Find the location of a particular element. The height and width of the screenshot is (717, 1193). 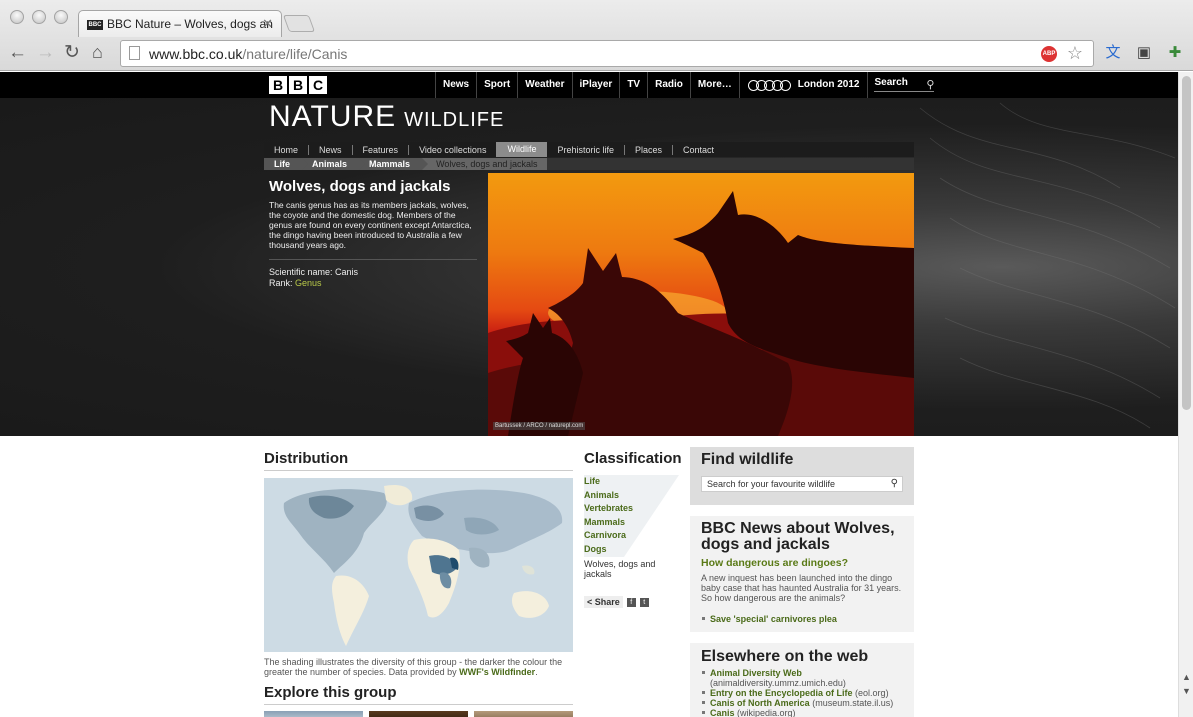

scientific-name: Scientific name: Canis is located at coordinates (373, 272).